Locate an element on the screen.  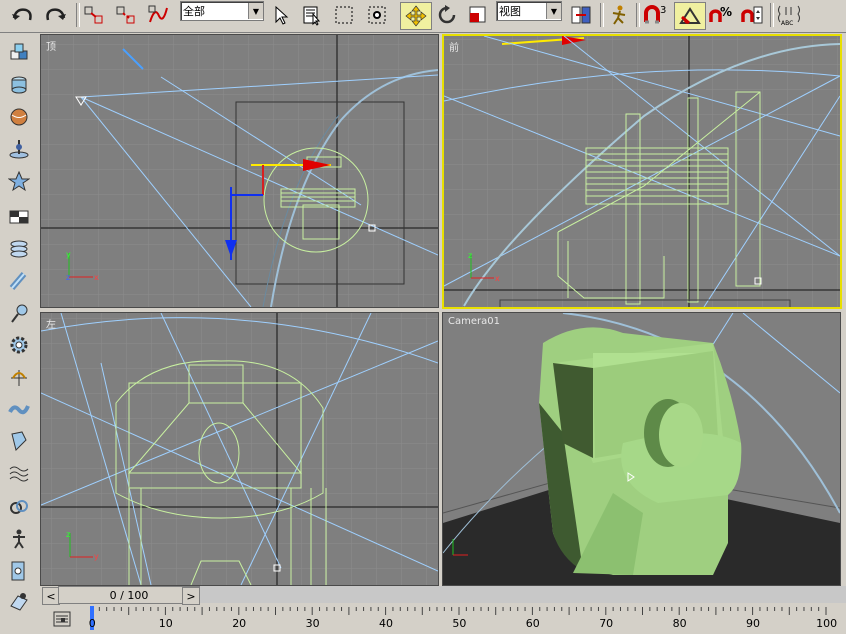
named-selection-sets-icon: ABC is located at coordinates (789, 15).